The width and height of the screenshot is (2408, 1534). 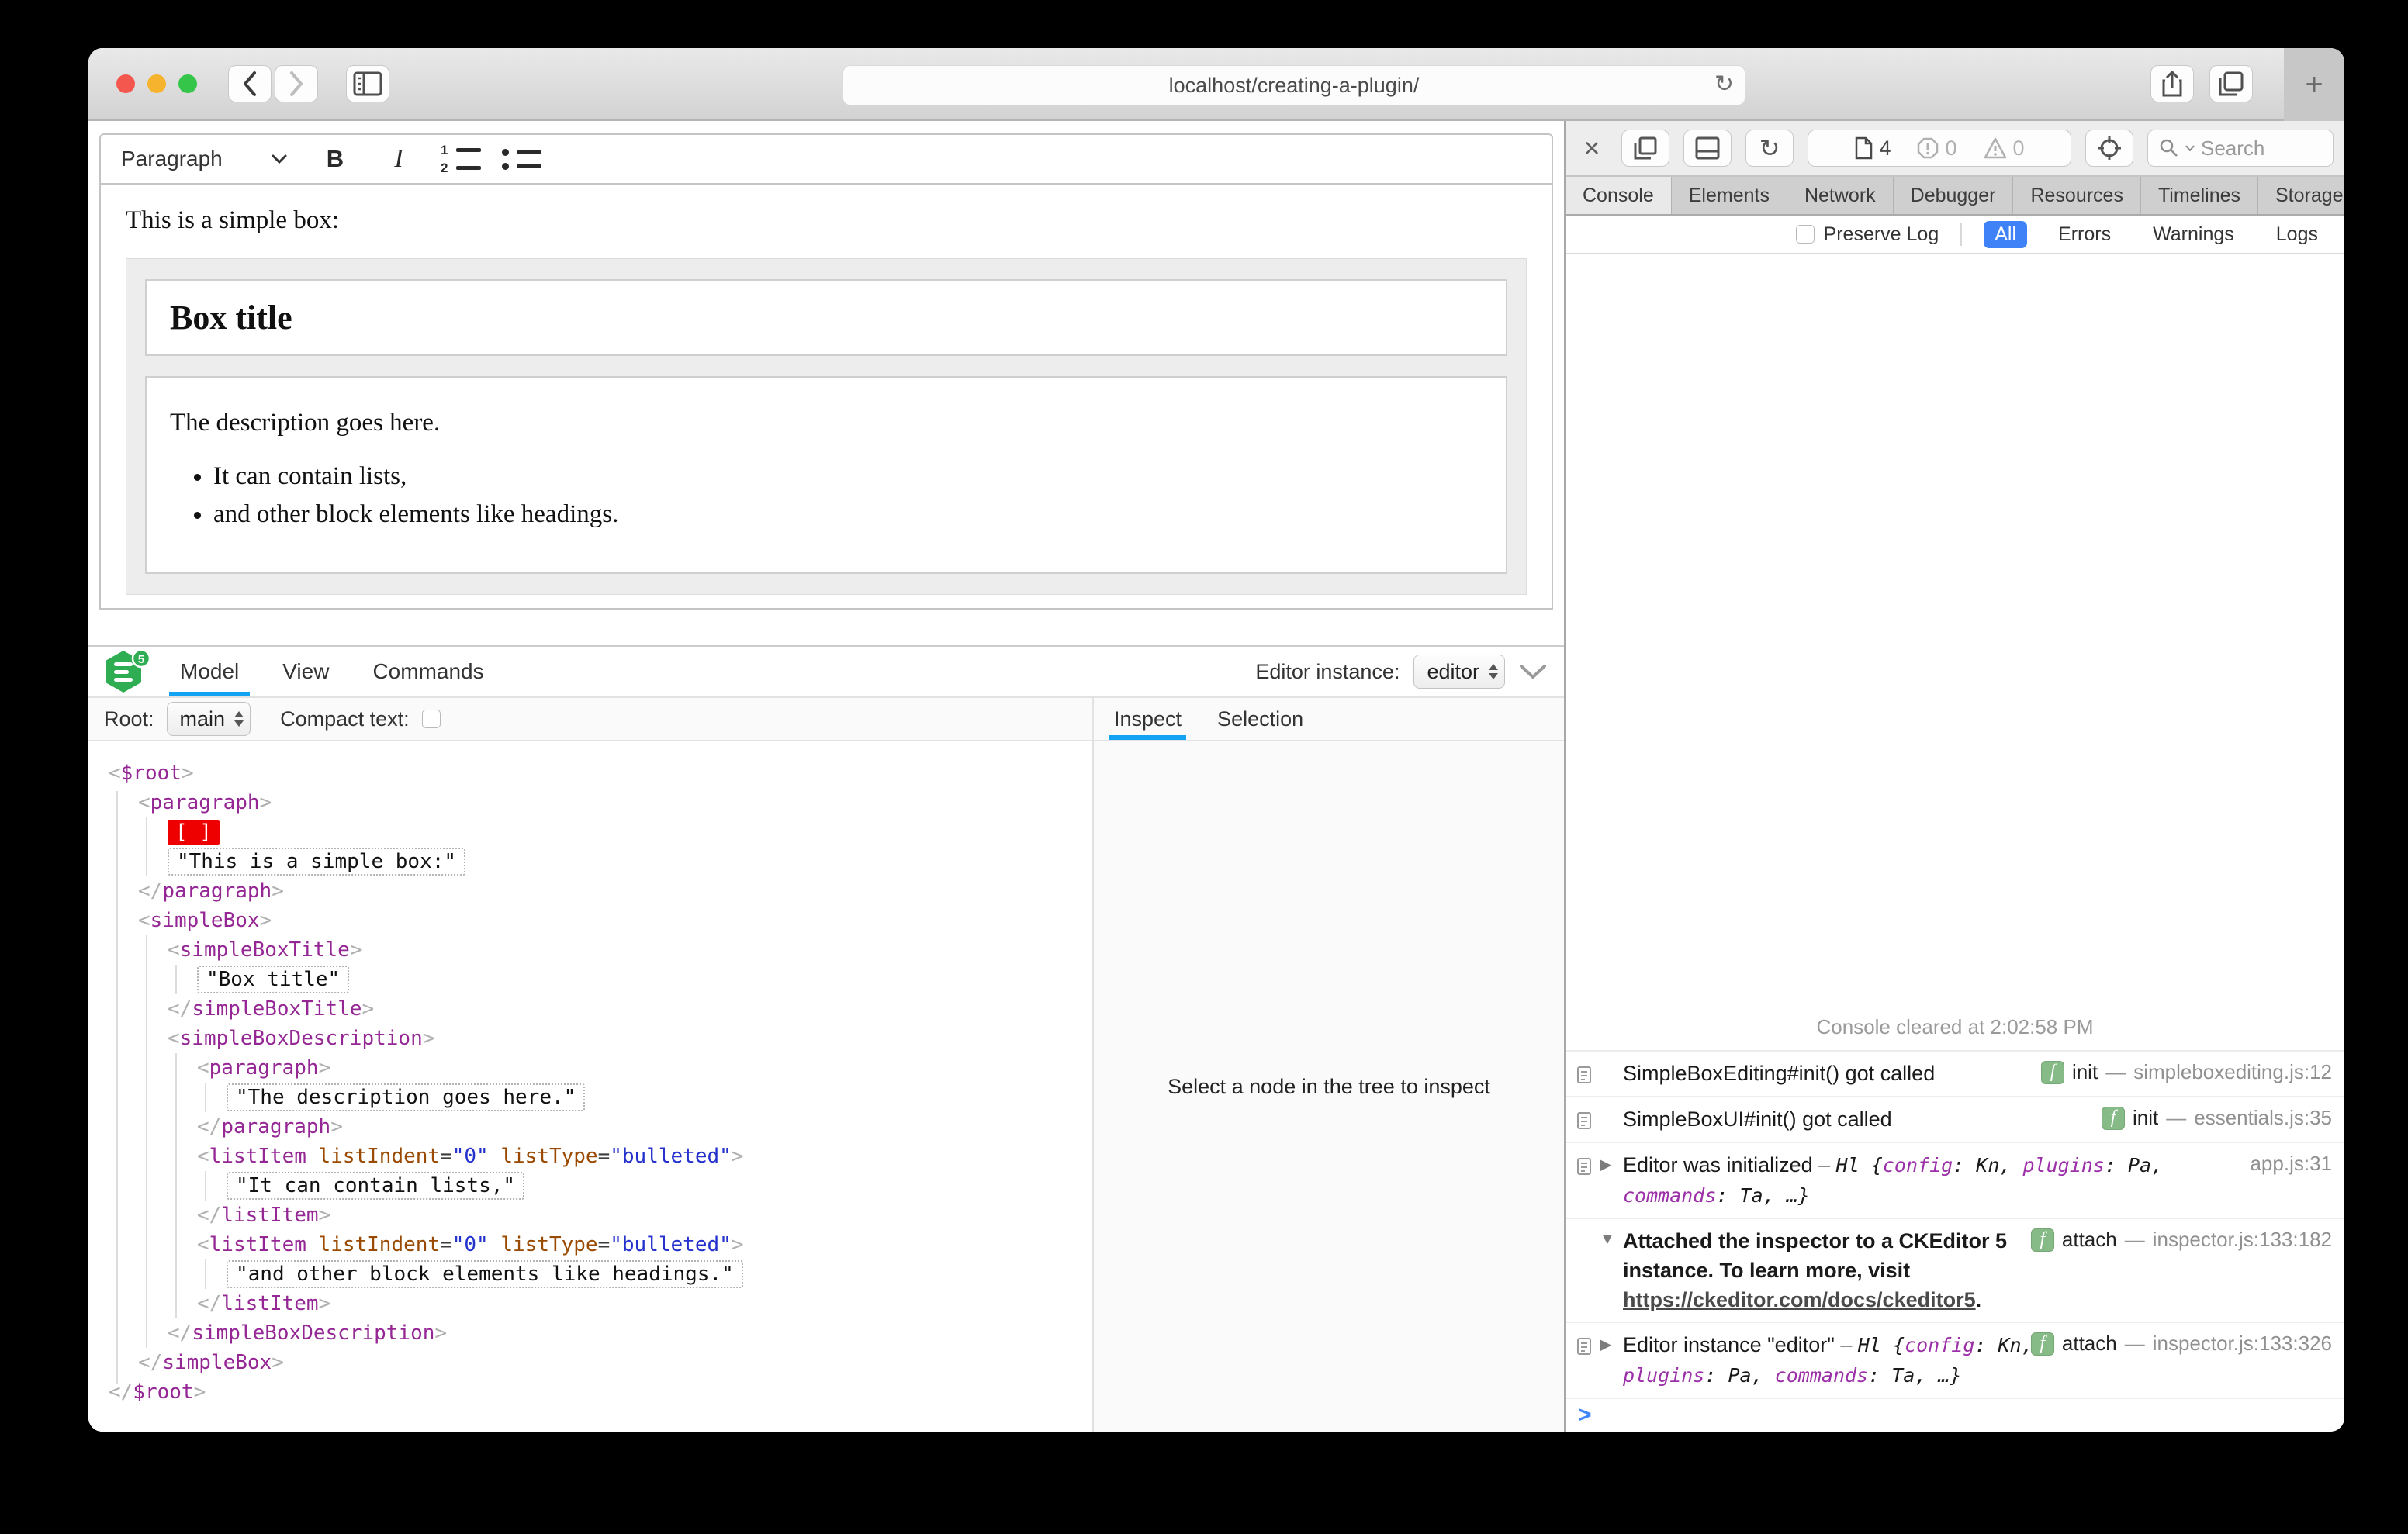 What do you see at coordinates (1708, 148) in the screenshot?
I see `dock-to-bottom-button` at bounding box center [1708, 148].